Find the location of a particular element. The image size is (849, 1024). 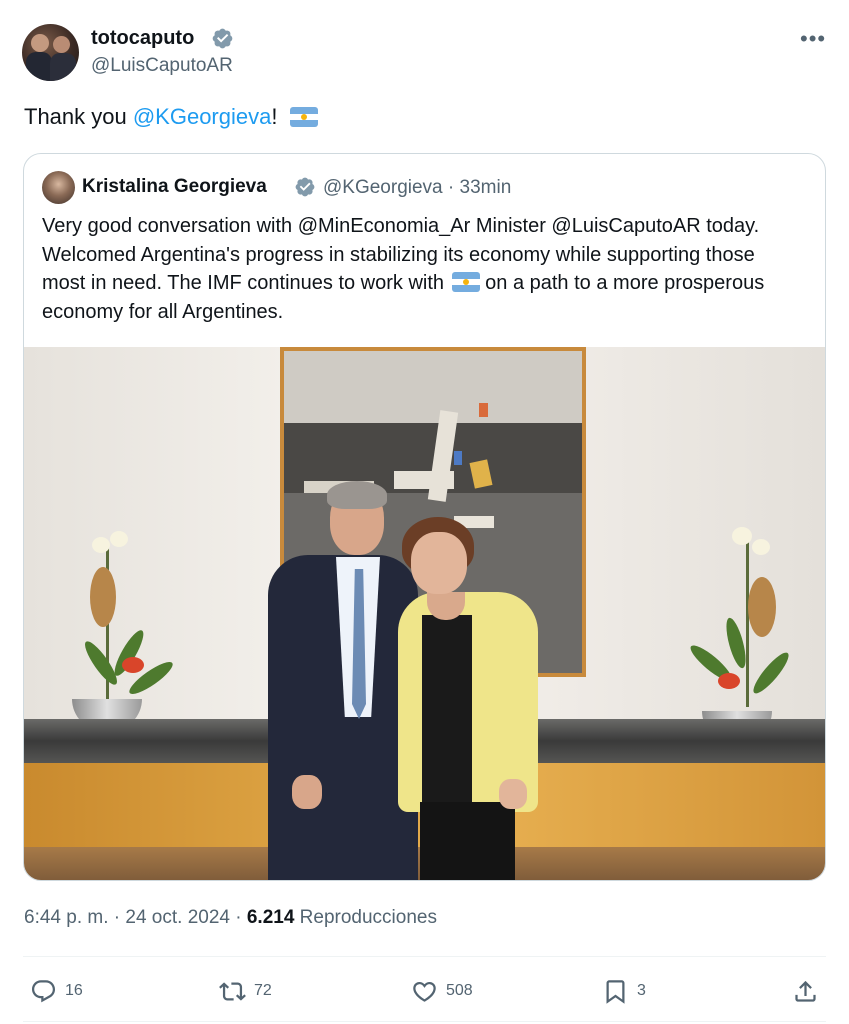

quoted-handle-time: @KGeorgieva · 33min is located at coordinates (417, 187).